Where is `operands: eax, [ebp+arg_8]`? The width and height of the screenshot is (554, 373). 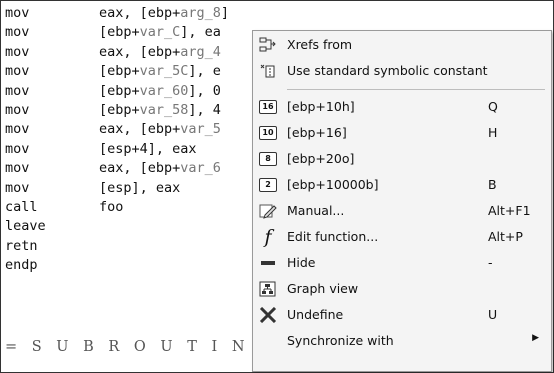 operands: eax, [ebp+arg_8] is located at coordinates (164, 13).